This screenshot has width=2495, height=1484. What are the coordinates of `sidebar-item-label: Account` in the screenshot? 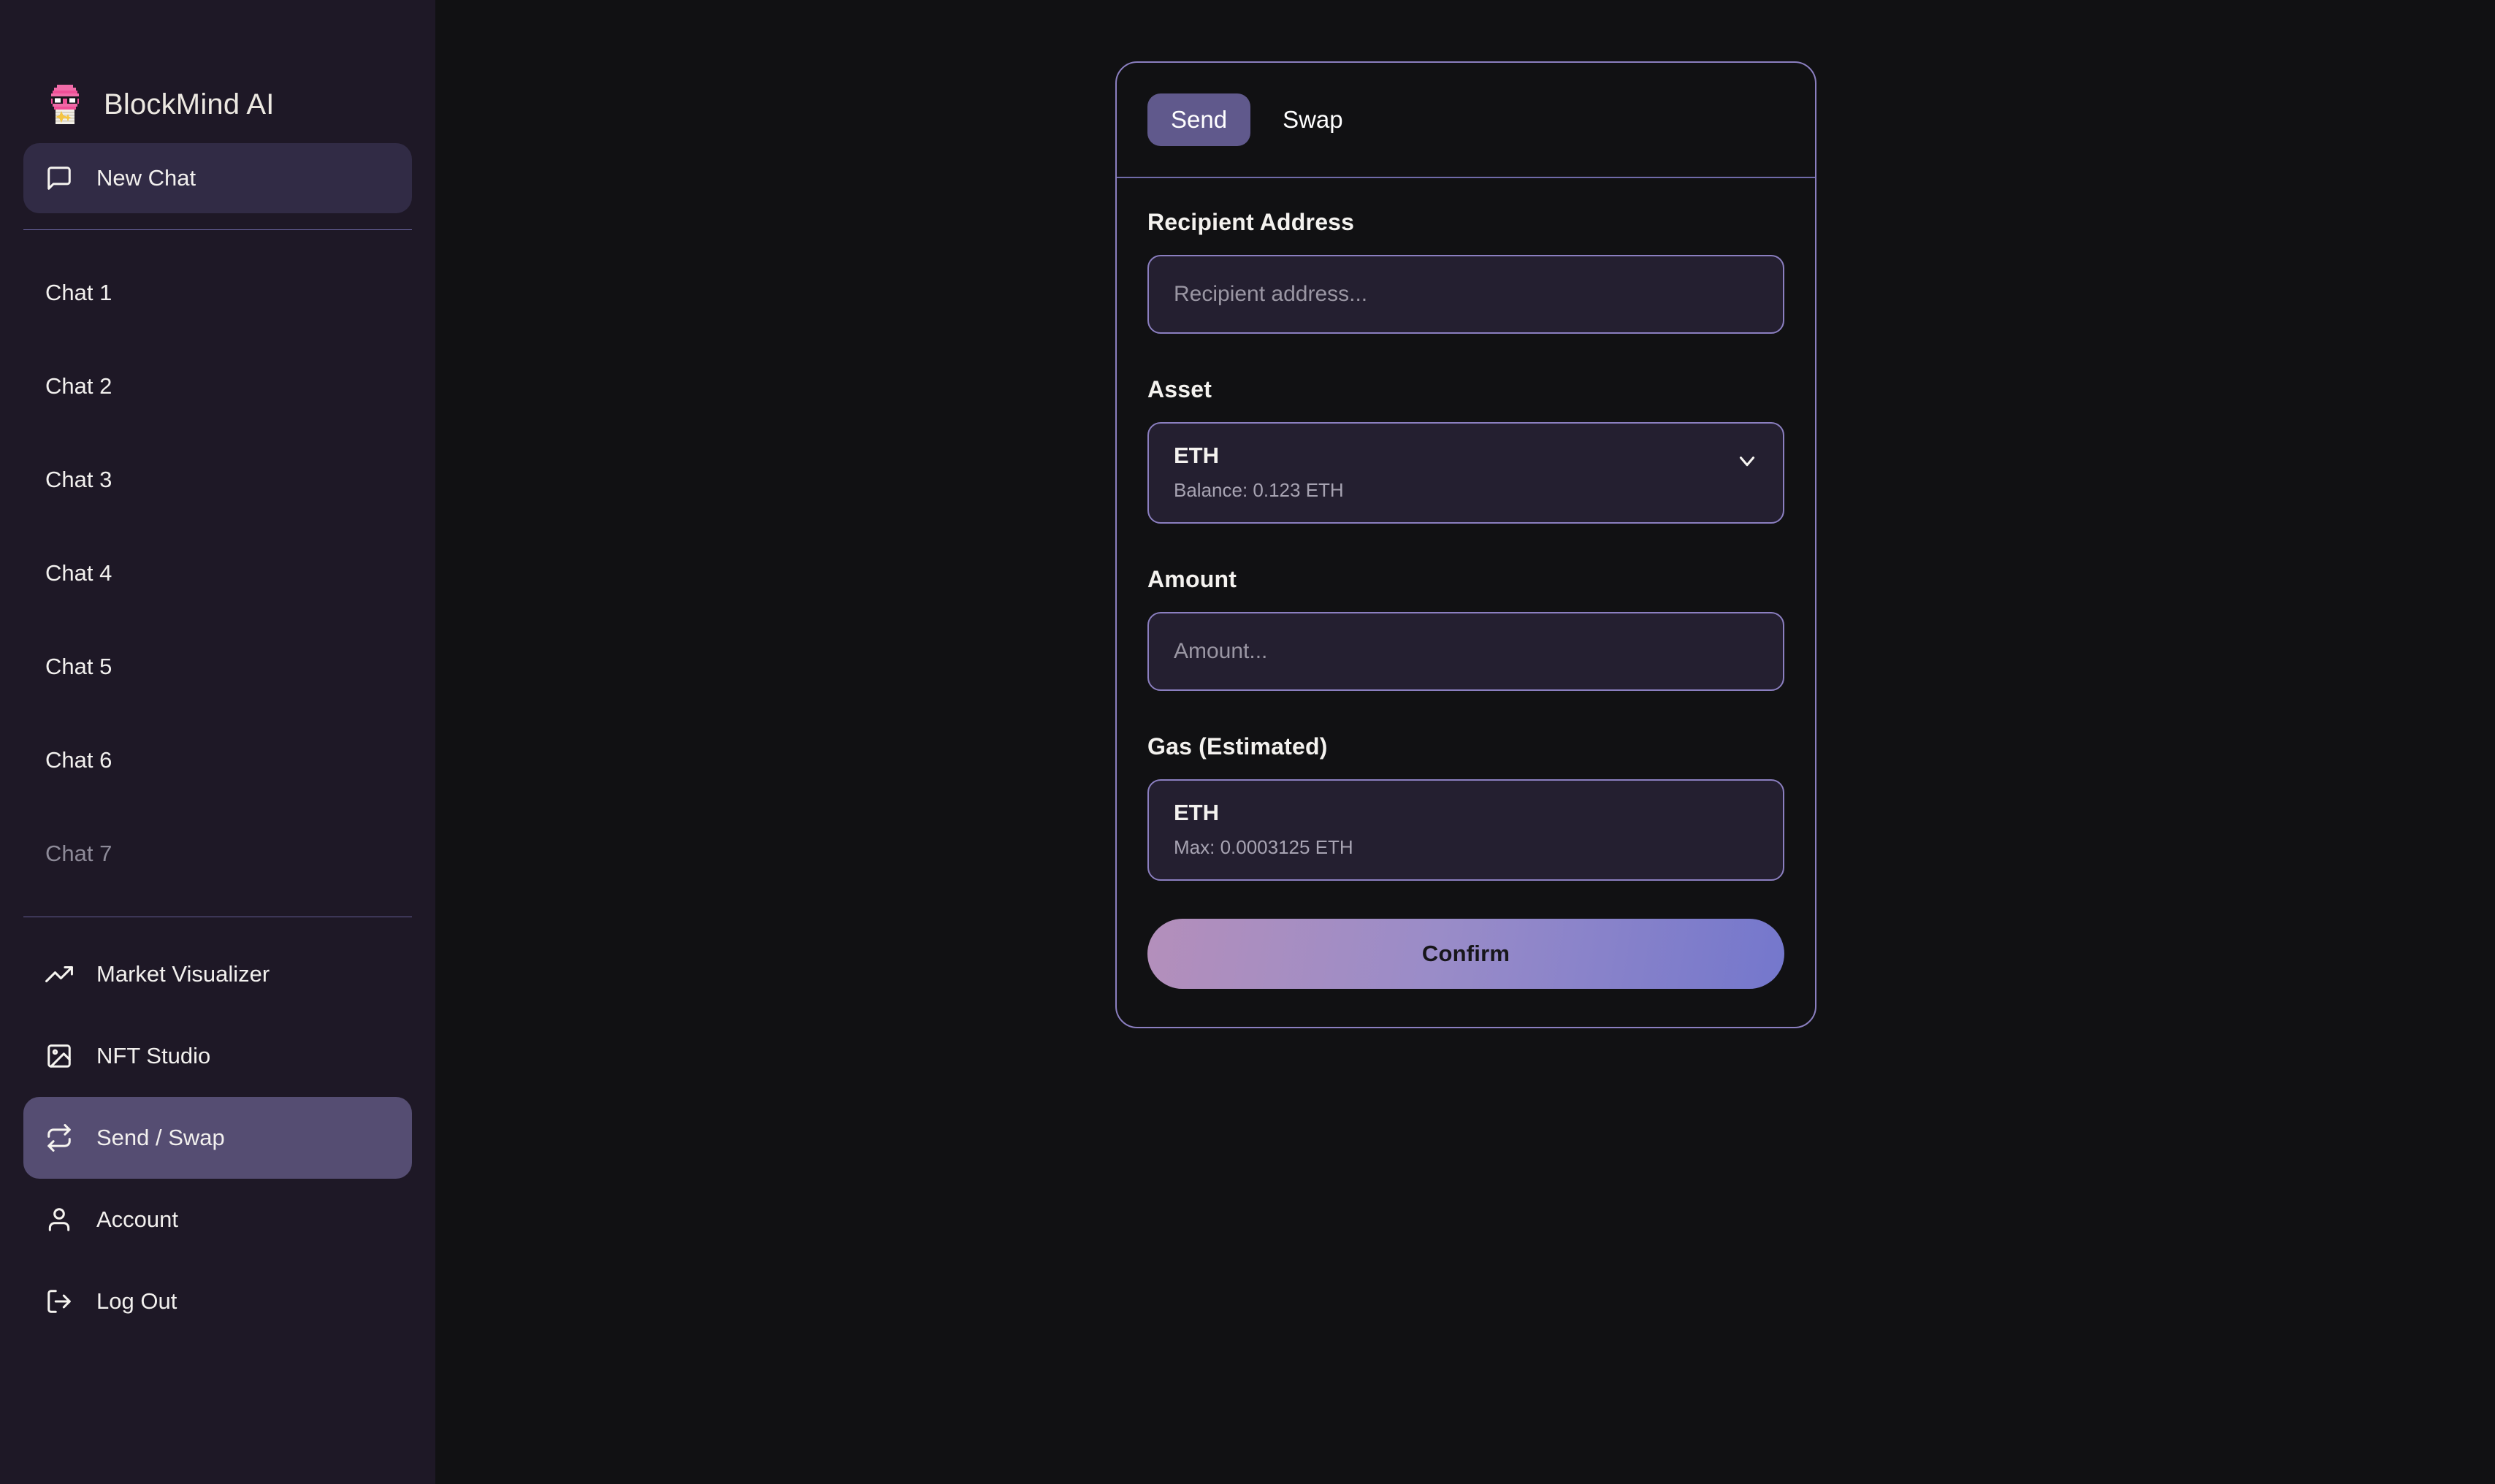 It's located at (137, 1219).